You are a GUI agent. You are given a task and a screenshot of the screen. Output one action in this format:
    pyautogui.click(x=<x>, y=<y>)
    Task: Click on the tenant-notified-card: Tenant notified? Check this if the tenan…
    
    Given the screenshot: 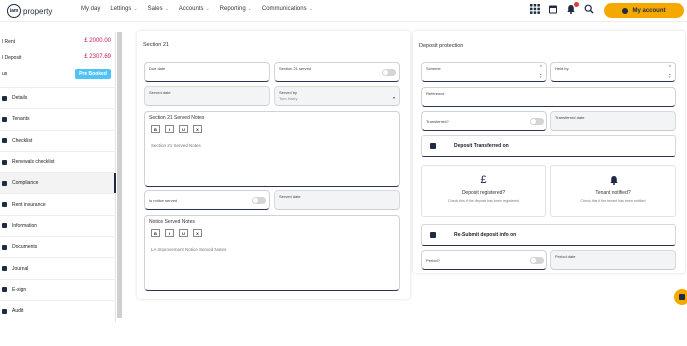 What is the action you would take?
    pyautogui.click(x=613, y=191)
    